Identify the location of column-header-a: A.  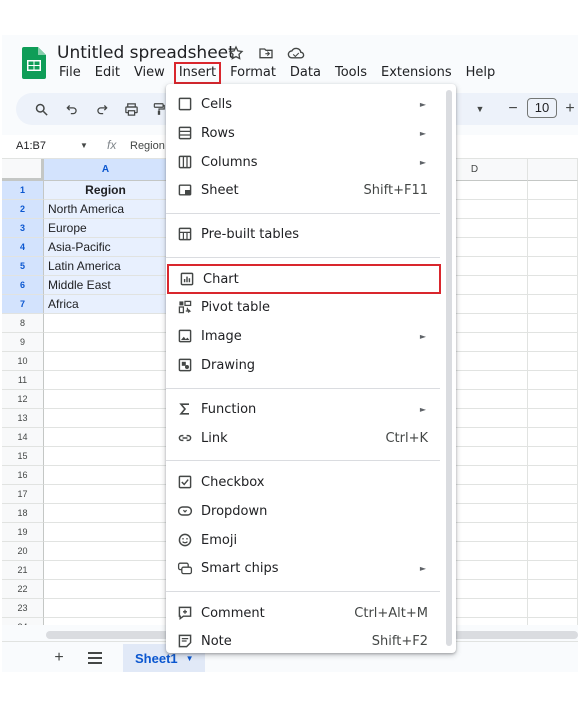
(106, 170).